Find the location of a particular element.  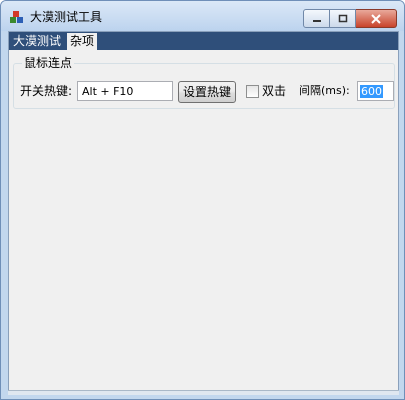

minimize-button is located at coordinates (316, 18).